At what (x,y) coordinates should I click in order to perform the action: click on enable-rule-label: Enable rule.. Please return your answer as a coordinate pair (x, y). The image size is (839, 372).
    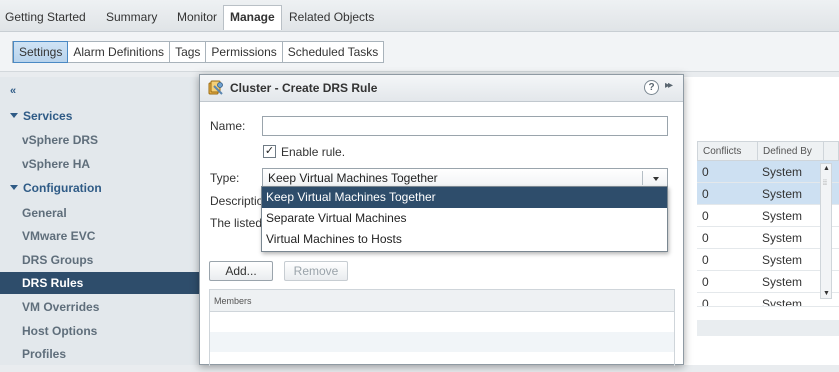
    Looking at the image, I should click on (313, 152).